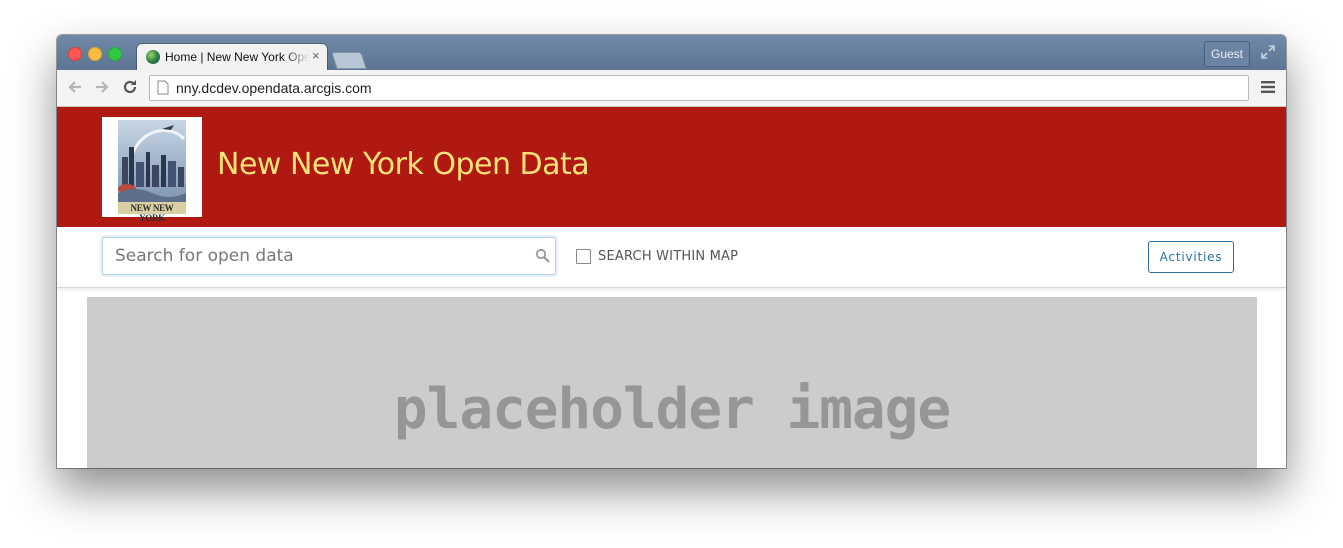 This screenshot has width=1343, height=548. Describe the element at coordinates (672, 409) in the screenshot. I see `placeholder-text: placeholder image` at that location.